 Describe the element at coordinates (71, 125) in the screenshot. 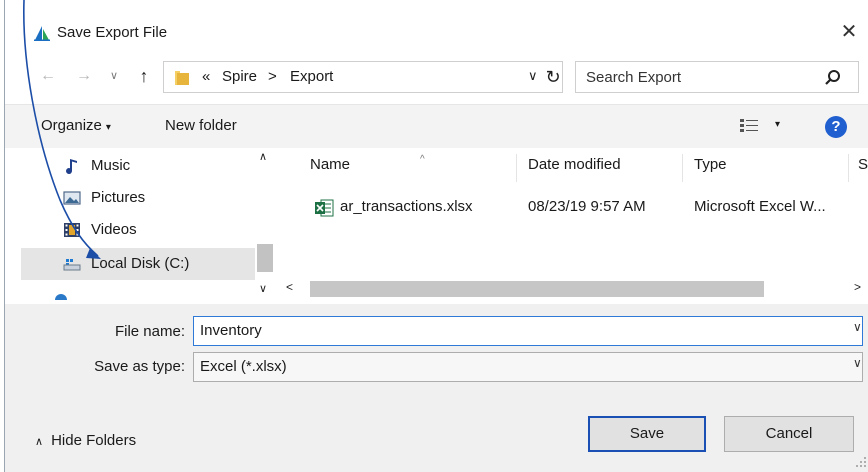

I see `organize-label: Organize` at that location.